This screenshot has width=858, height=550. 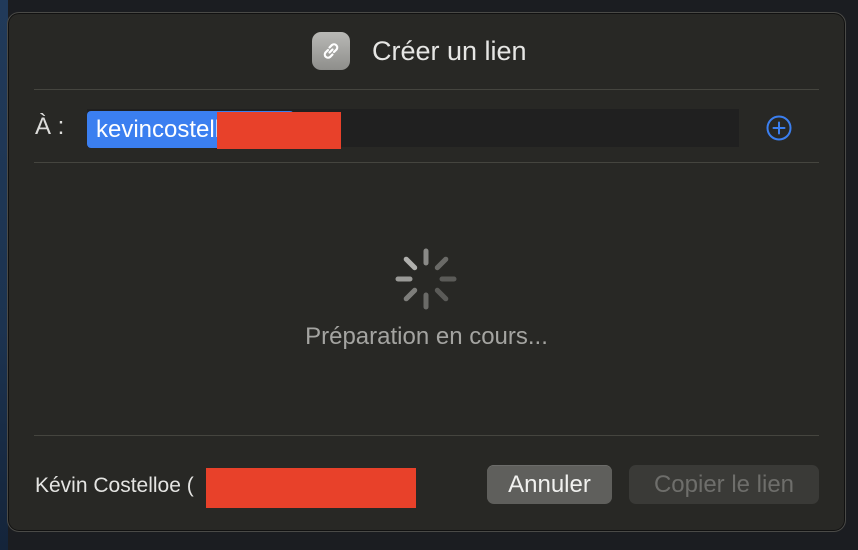 I want to click on sender-name: Kévin Costelloe (, so click(x=114, y=485).